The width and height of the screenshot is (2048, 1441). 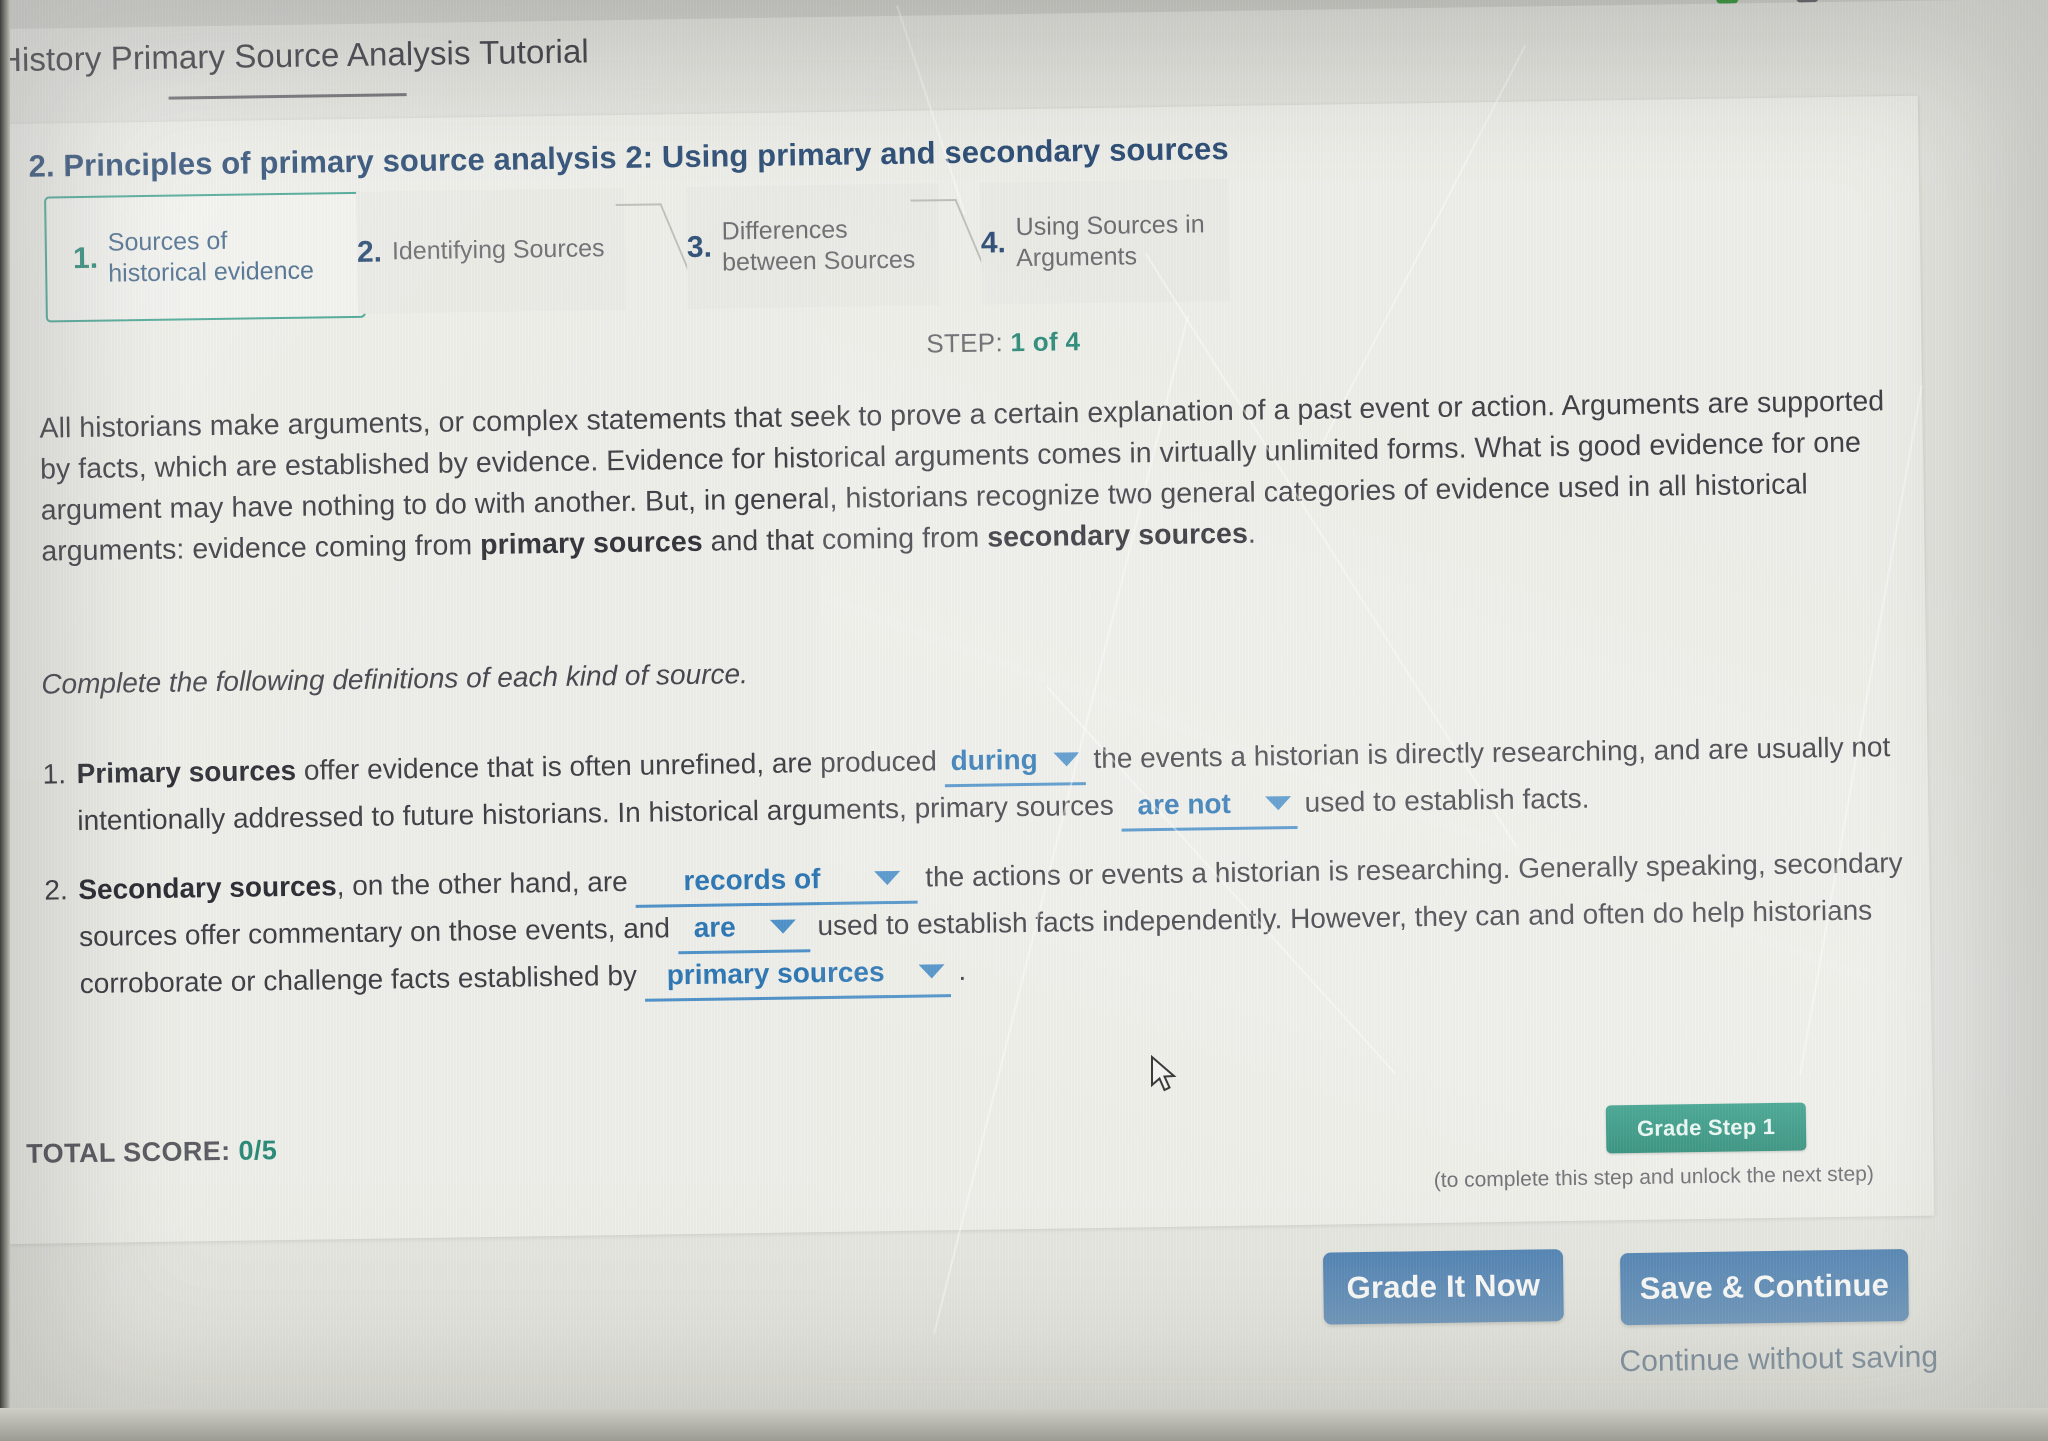 I want to click on tab-3-differences-between-sources: 3. Differences between Sources, so click(x=812, y=246).